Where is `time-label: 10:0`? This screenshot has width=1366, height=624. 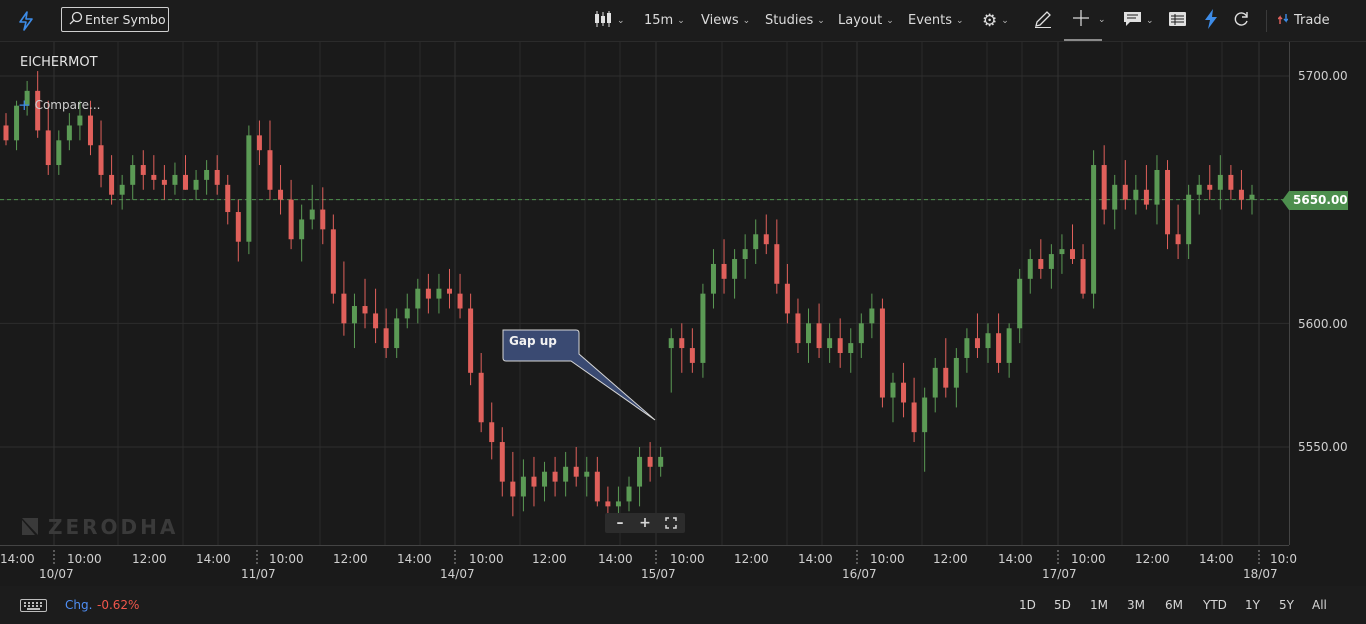 time-label: 10:0 is located at coordinates (1283, 559).